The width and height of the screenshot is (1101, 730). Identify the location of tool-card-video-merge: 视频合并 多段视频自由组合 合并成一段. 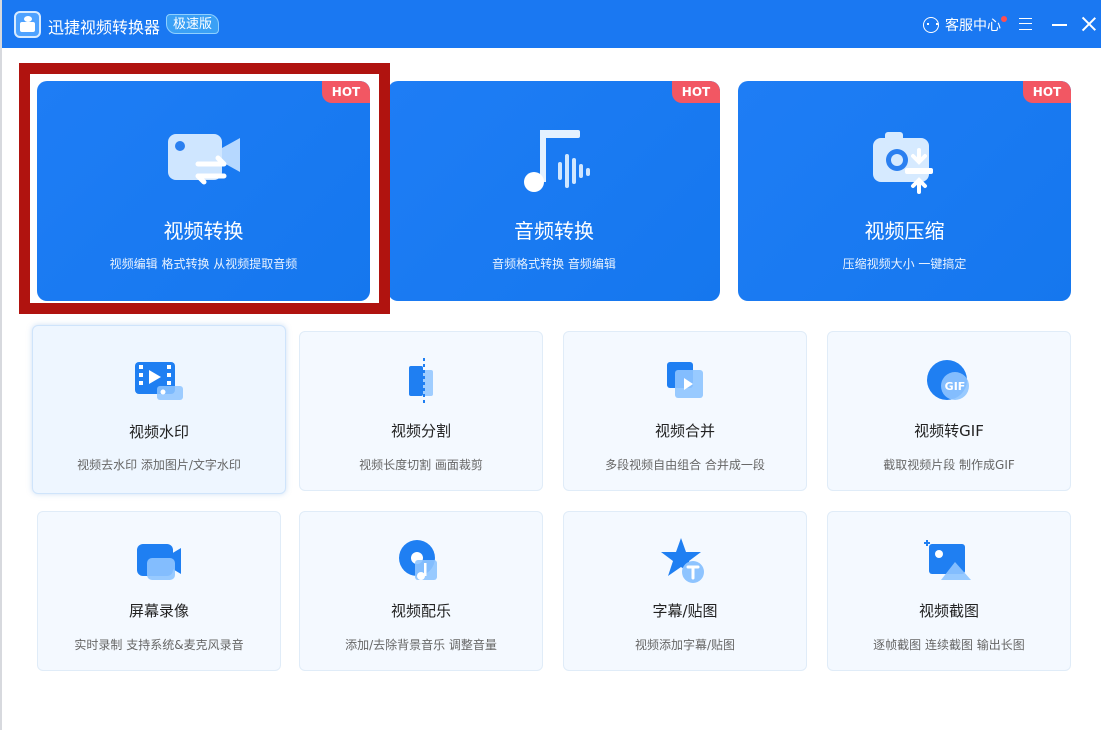
(685, 411).